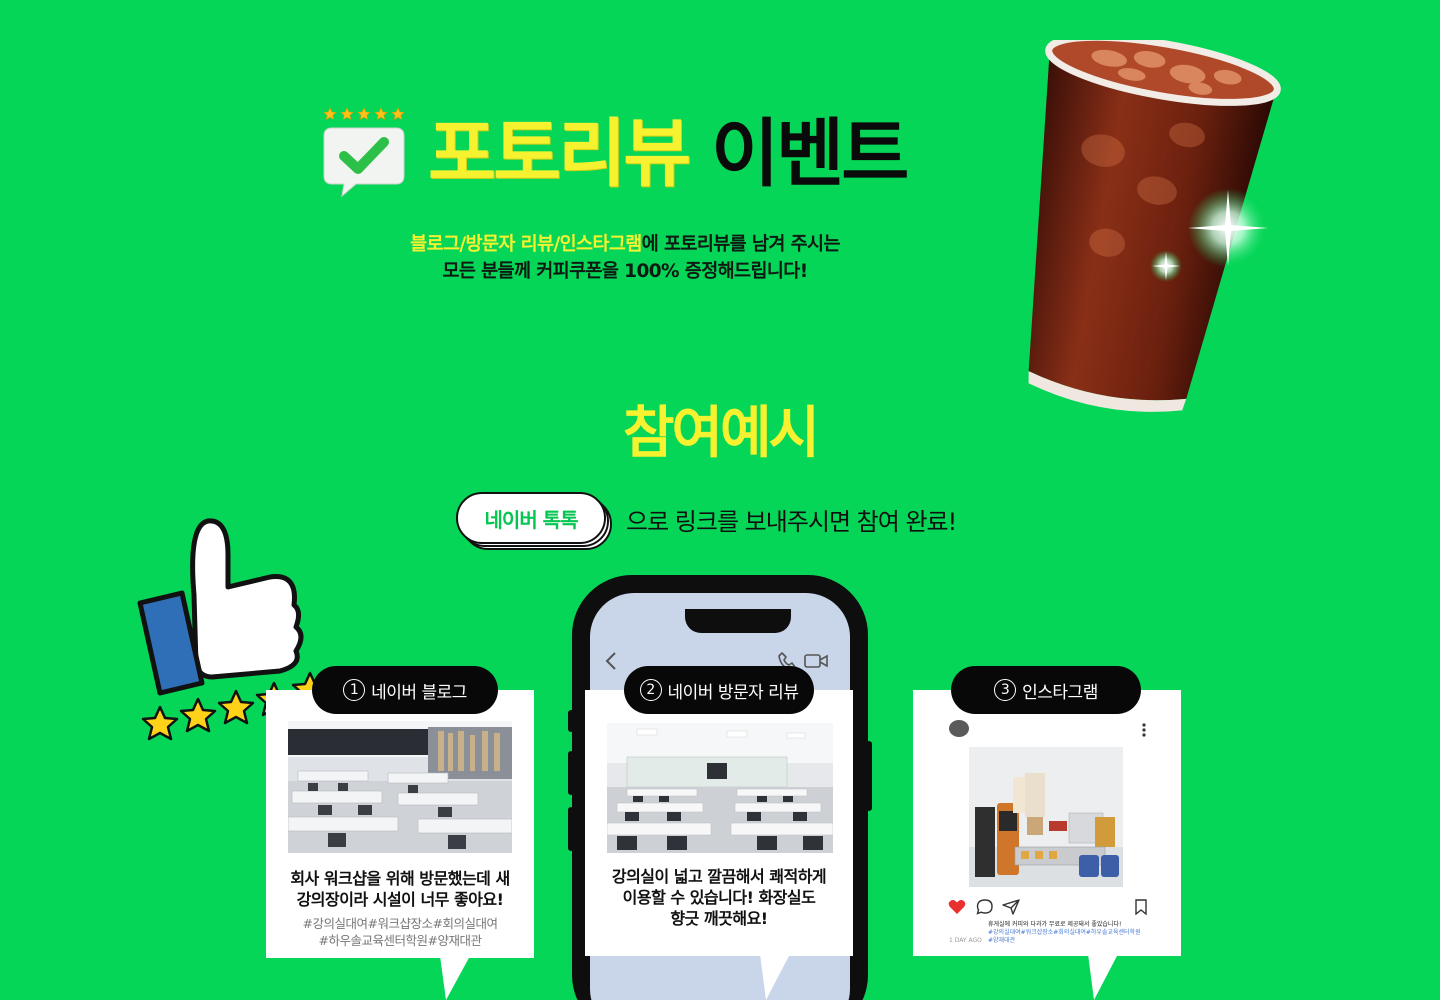  What do you see at coordinates (959, 728) in the screenshot?
I see `avatar` at bounding box center [959, 728].